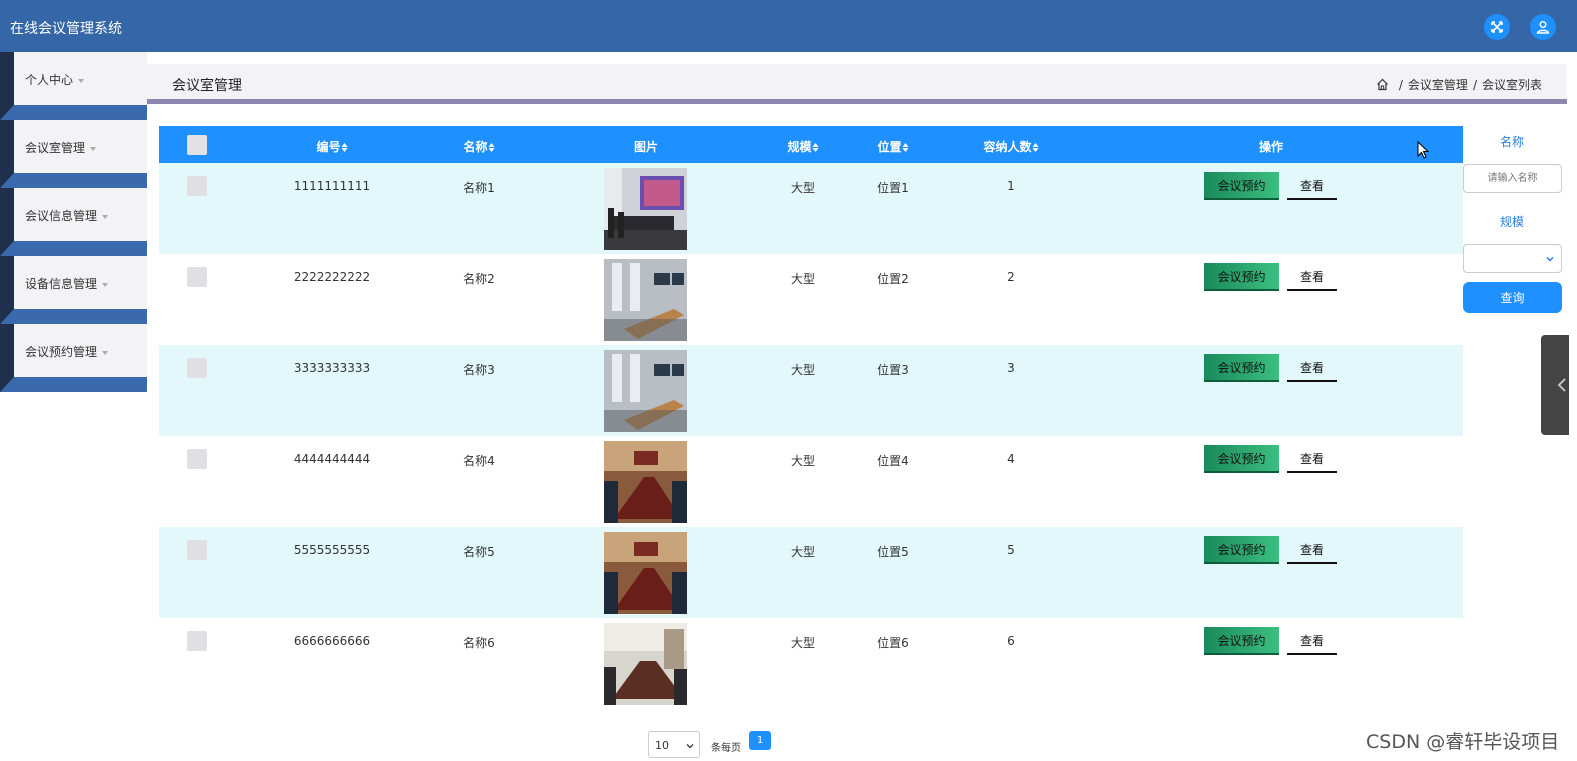 This screenshot has width=1577, height=761. Describe the element at coordinates (1011, 277) in the screenshot. I see `cell-capacity: 2` at that location.